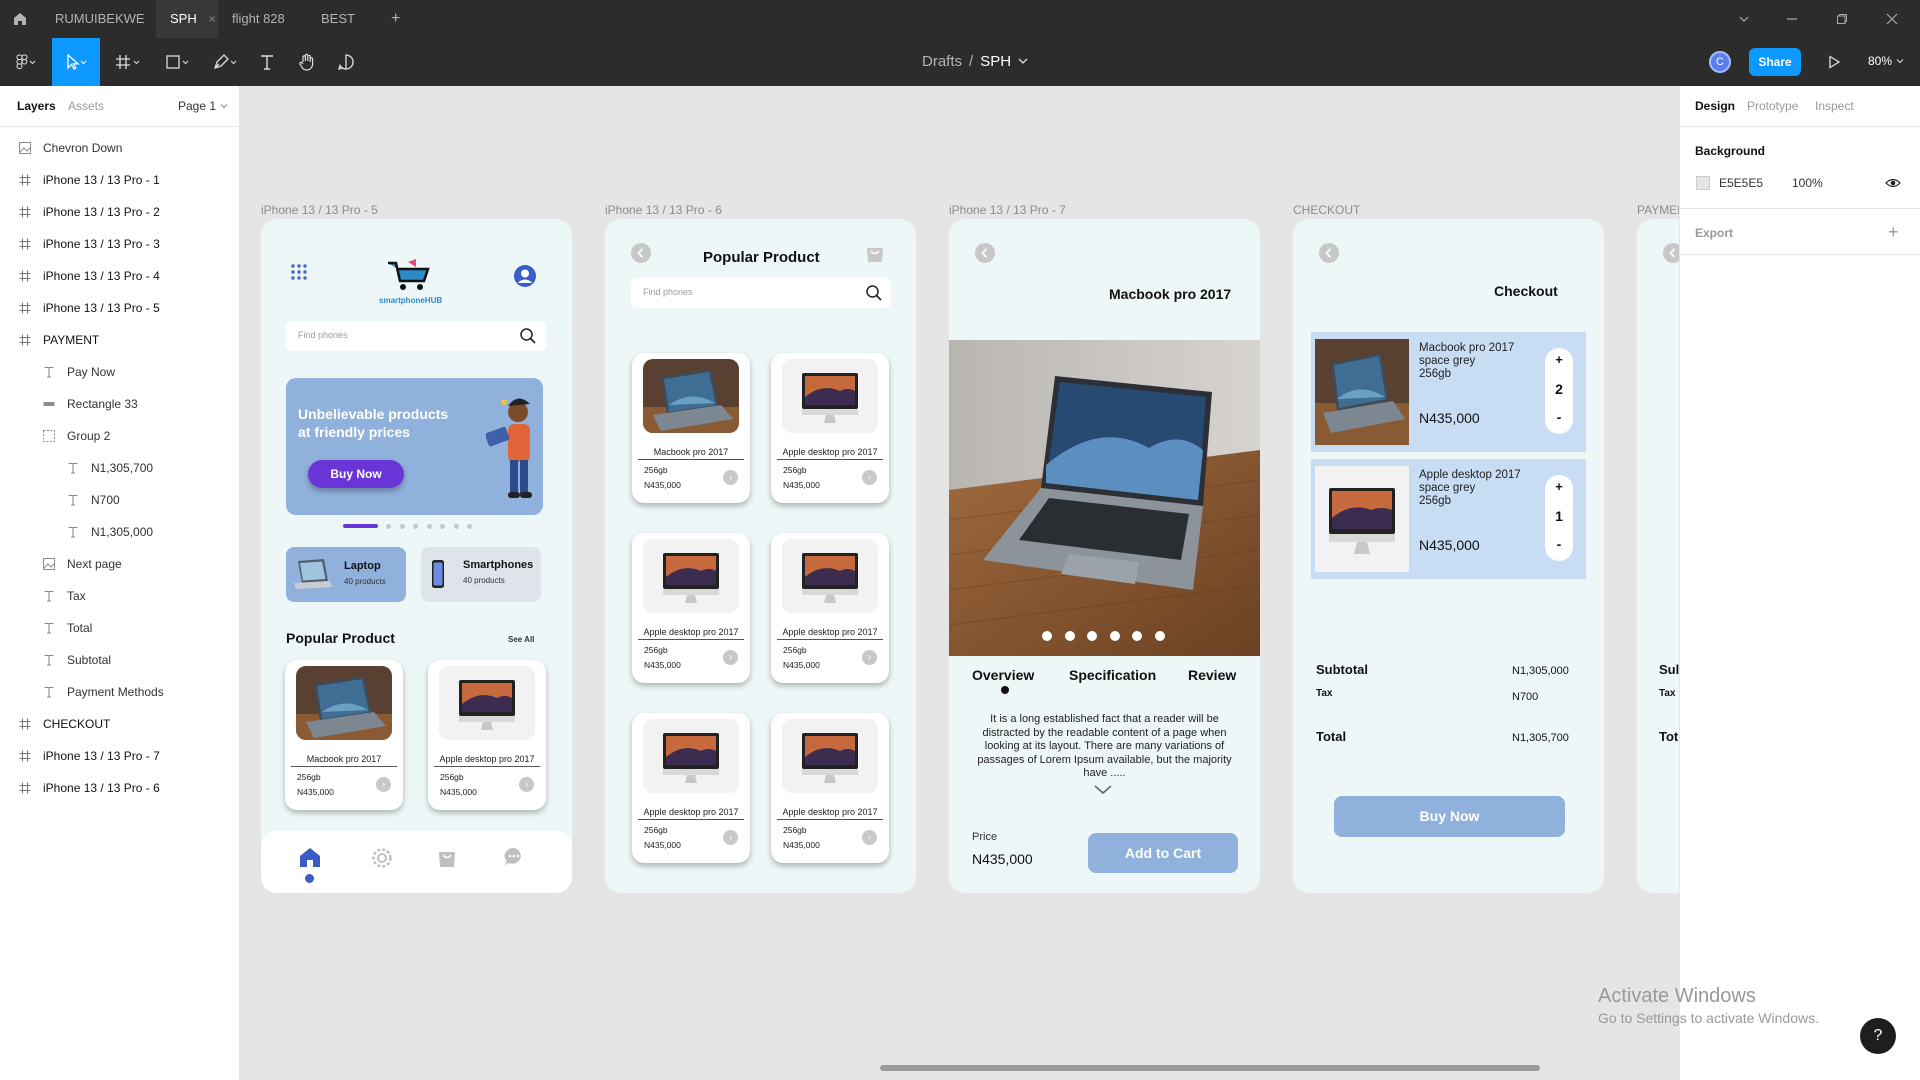  What do you see at coordinates (1720, 62) in the screenshot?
I see `user-avatar: C` at bounding box center [1720, 62].